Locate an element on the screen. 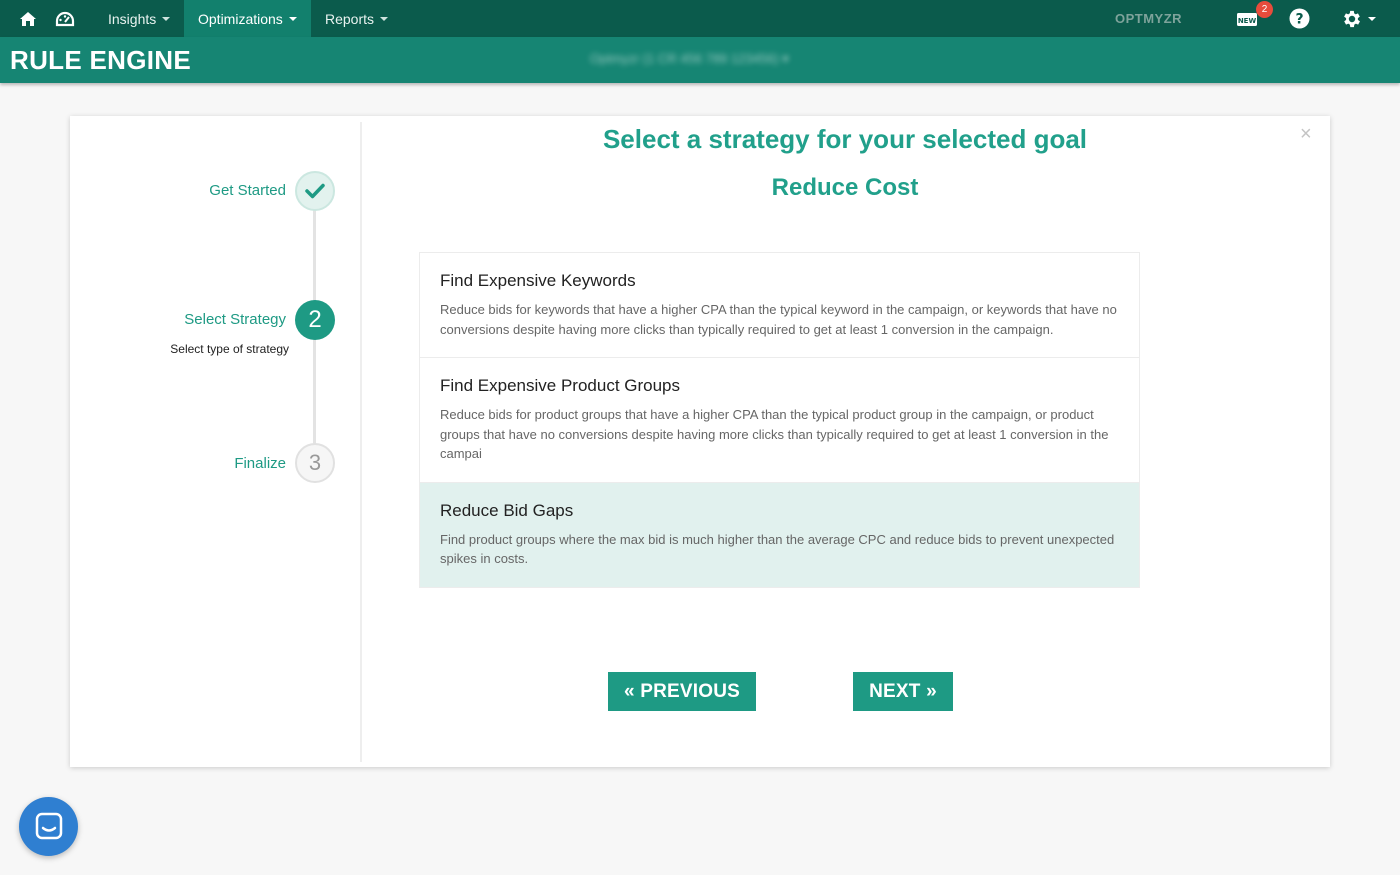 Image resolution: width=1400 pixels, height=875 pixels. gear-icon is located at coordinates (1358, 18).